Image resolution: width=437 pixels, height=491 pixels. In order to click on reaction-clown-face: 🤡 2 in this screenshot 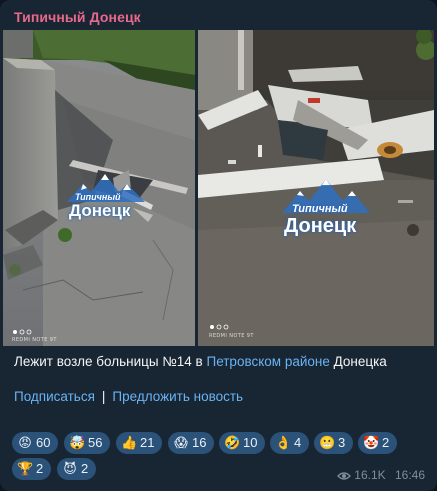, I will do `click(378, 443)`.